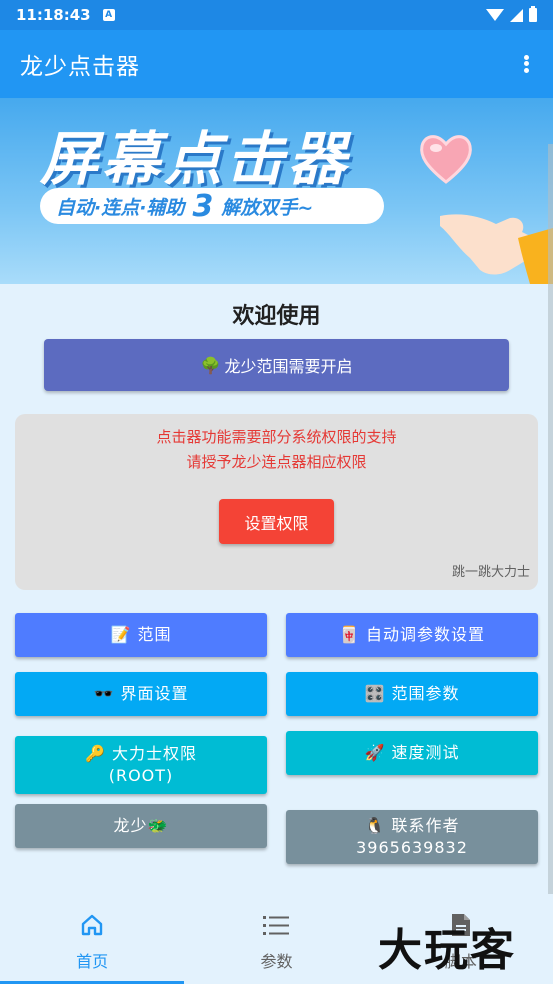  I want to click on longshao-button: 龙少 🐲, so click(141, 826).